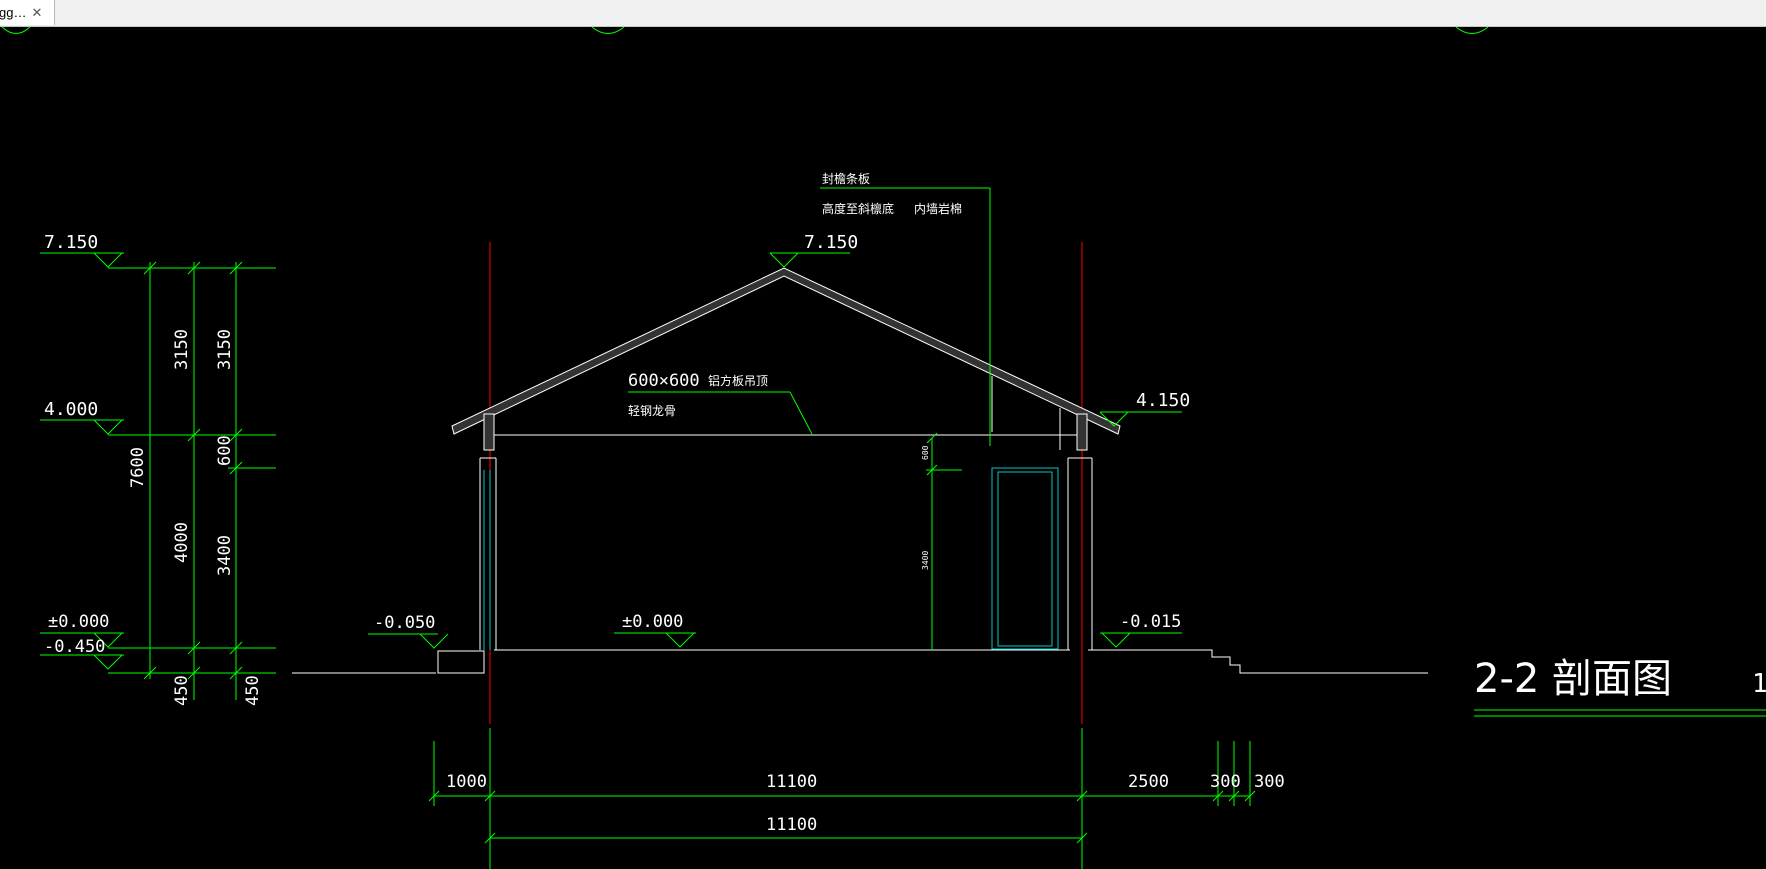 This screenshot has width=1766, height=869. What do you see at coordinates (404, 623) in the screenshot?
I see `elev-outdoor-left: -0.050` at bounding box center [404, 623].